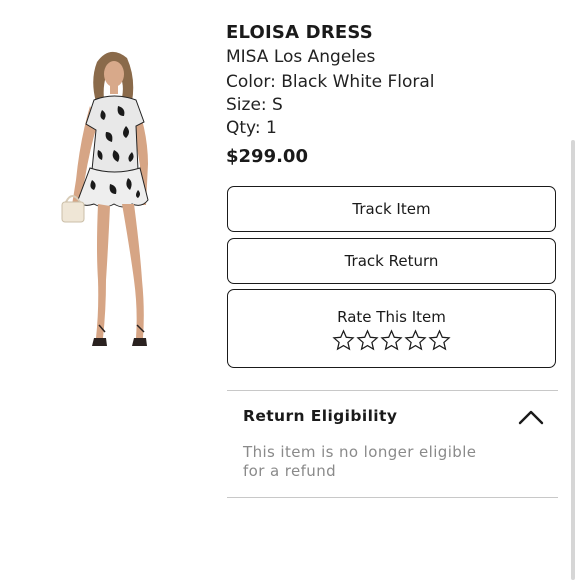  I want to click on product-image, so click(105, 198).